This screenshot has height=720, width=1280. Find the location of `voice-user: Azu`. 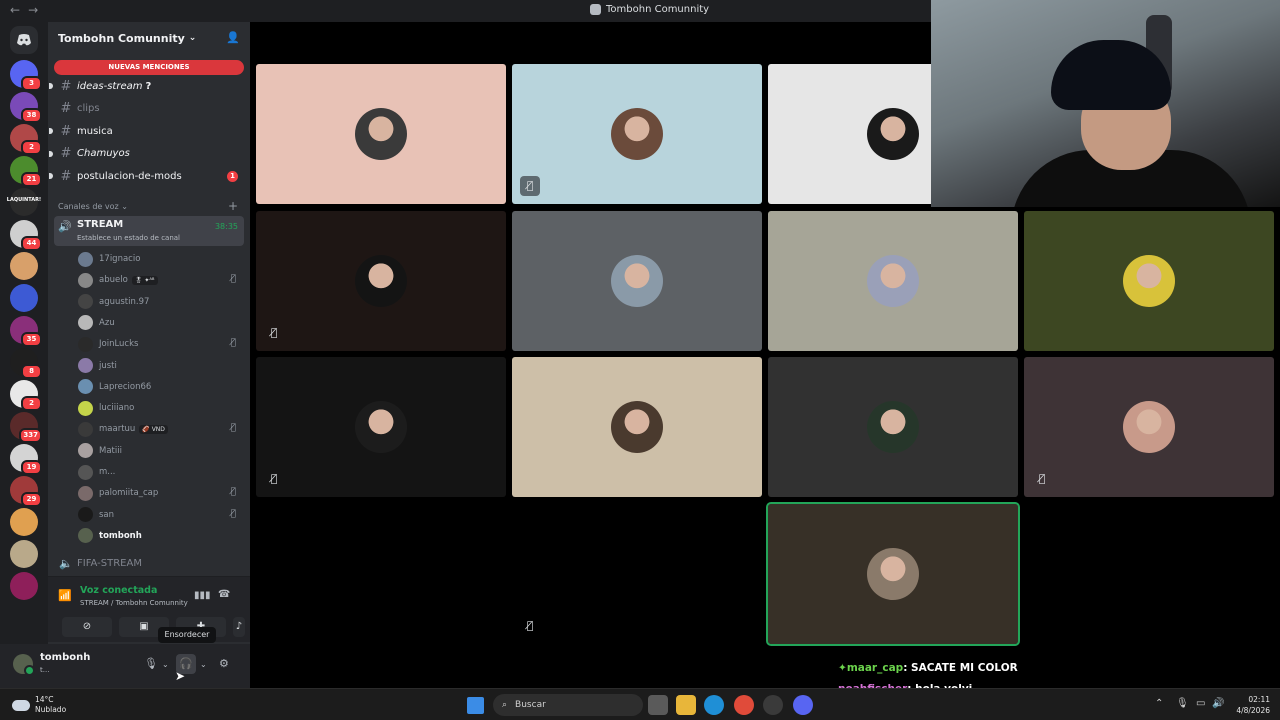

voice-user: Azu is located at coordinates (161, 323).